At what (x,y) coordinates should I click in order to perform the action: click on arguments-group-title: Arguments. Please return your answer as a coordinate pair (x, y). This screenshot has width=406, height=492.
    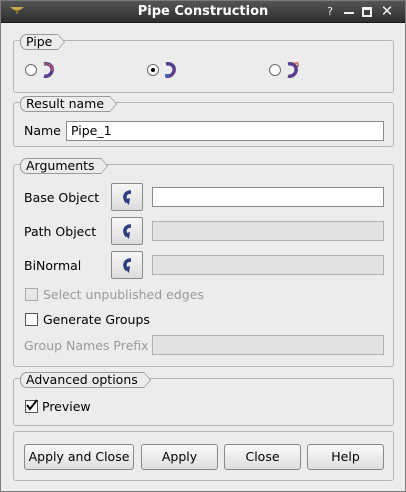
    Looking at the image, I should click on (64, 166).